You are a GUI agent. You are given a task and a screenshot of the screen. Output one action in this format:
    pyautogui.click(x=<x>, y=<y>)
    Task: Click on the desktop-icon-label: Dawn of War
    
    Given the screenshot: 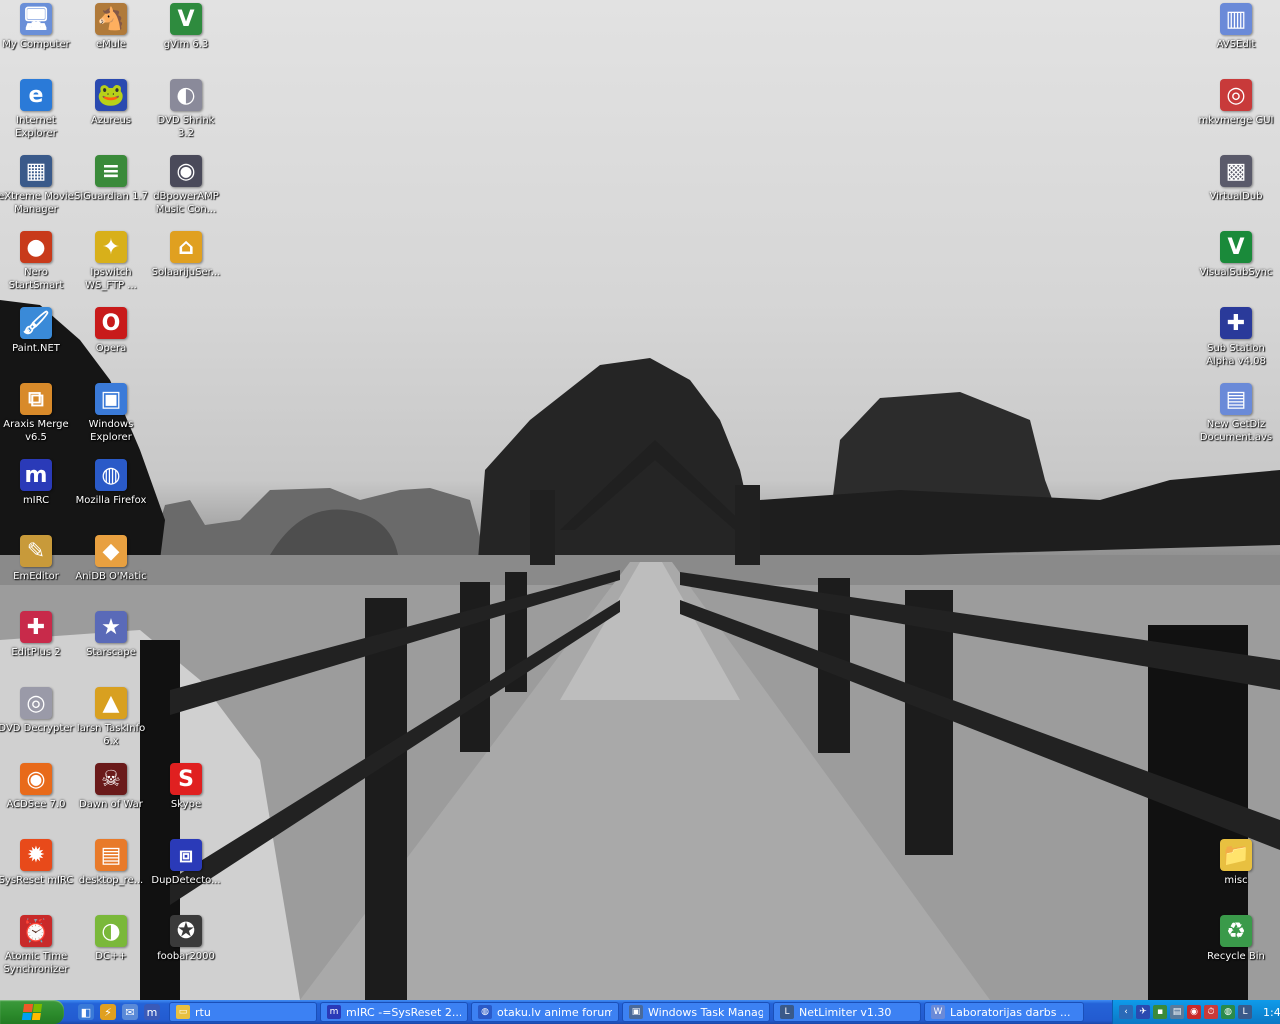 What is the action you would take?
    pyautogui.click(x=111, y=804)
    